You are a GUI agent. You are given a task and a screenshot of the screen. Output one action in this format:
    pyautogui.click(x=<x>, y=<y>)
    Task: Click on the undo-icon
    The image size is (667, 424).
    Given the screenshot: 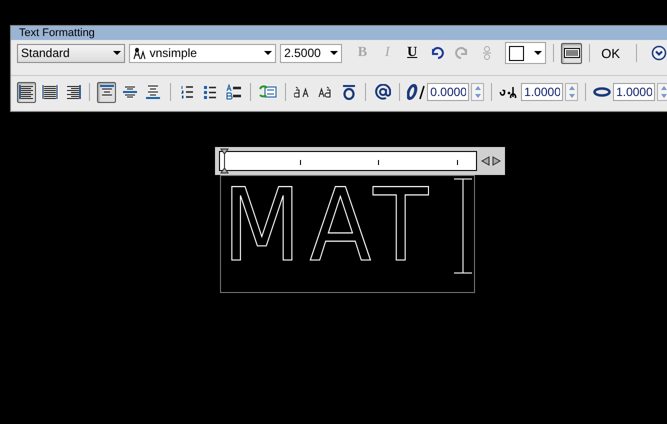 What is the action you would take?
    pyautogui.click(x=437, y=53)
    